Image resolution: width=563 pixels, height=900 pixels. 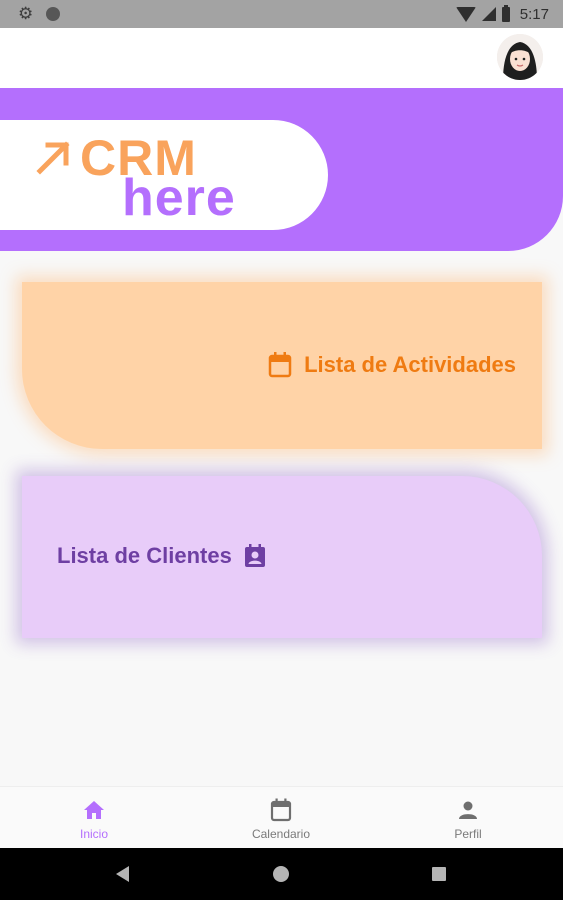 What do you see at coordinates (505, 13) in the screenshot?
I see `battery-icon` at bounding box center [505, 13].